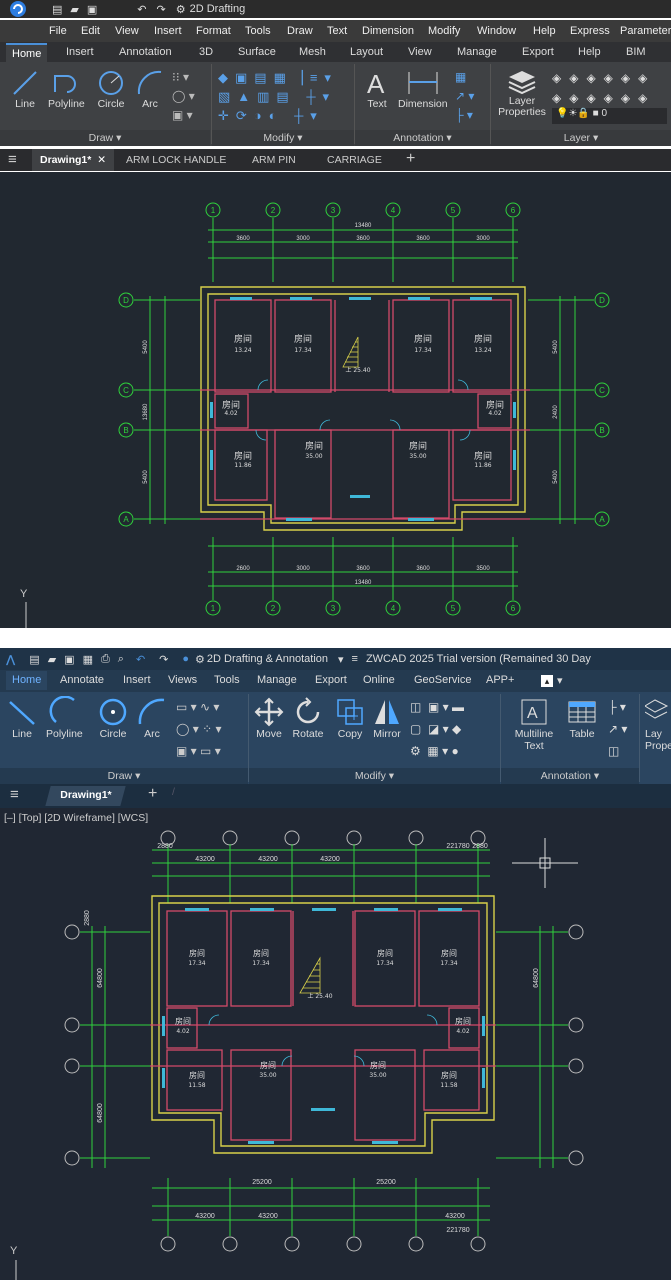  Describe the element at coordinates (76, 818) in the screenshot. I see `viewport-label: [–] [Top] [2D Wireframe] [WCS]` at that location.